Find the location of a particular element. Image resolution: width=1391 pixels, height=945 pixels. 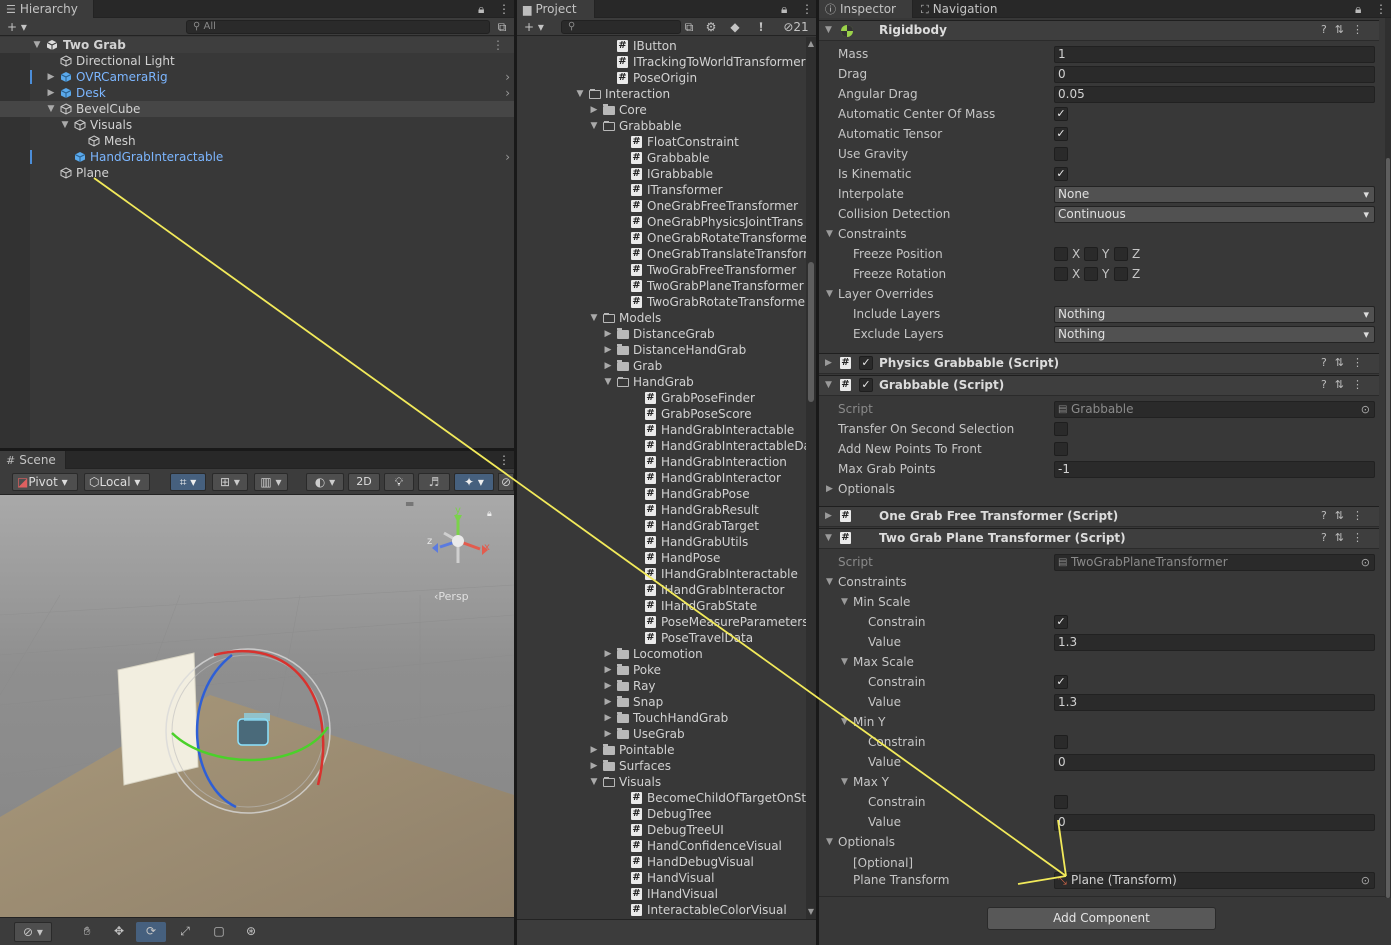

project-item-folder: ▶ Core is located at coordinates (661, 110).